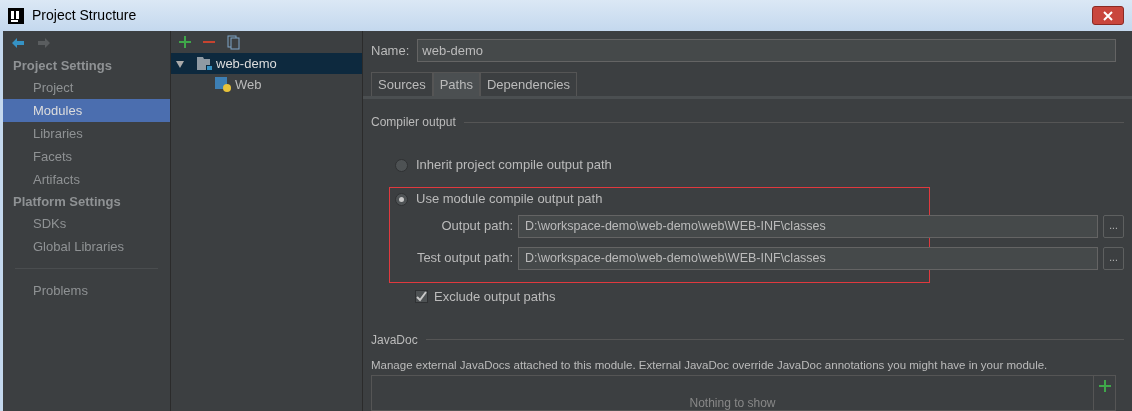 The width and height of the screenshot is (1132, 411). What do you see at coordinates (86, 290) in the screenshot?
I see `sidebar-item: Problems` at bounding box center [86, 290].